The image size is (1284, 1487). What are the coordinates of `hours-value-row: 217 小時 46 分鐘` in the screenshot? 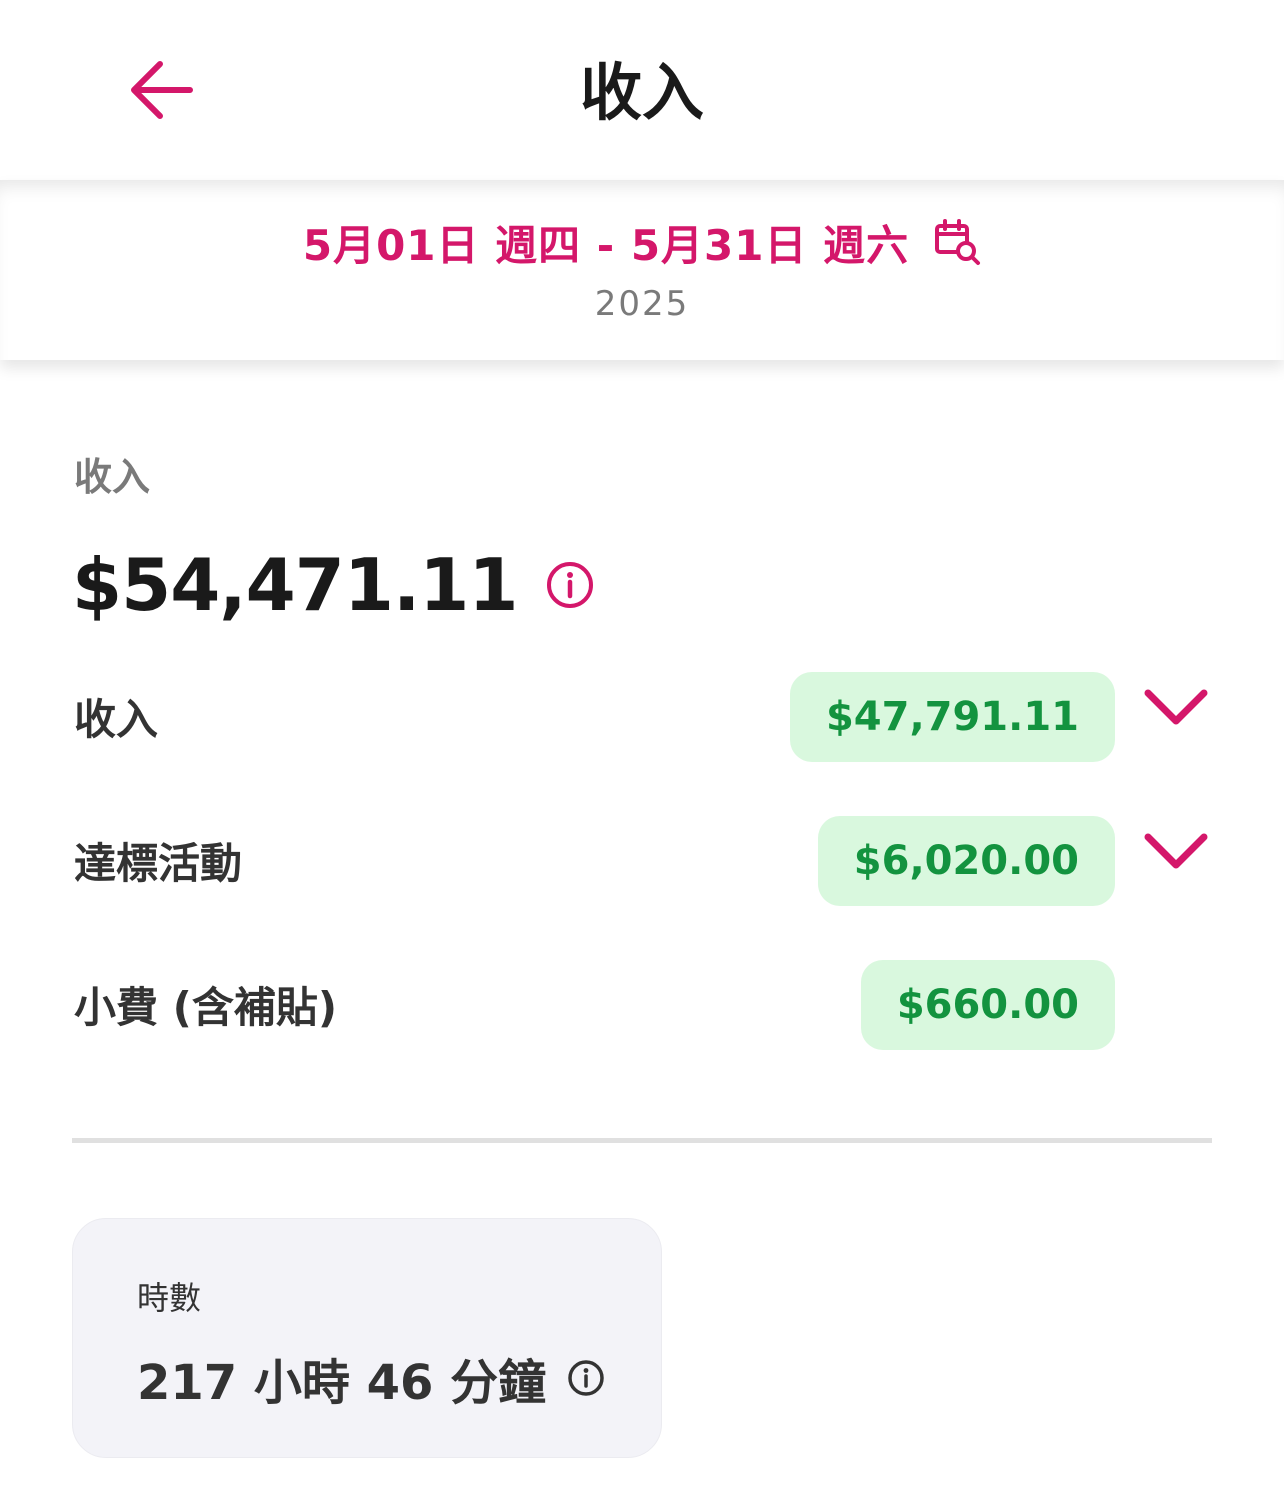 It's located at (371, 1378).